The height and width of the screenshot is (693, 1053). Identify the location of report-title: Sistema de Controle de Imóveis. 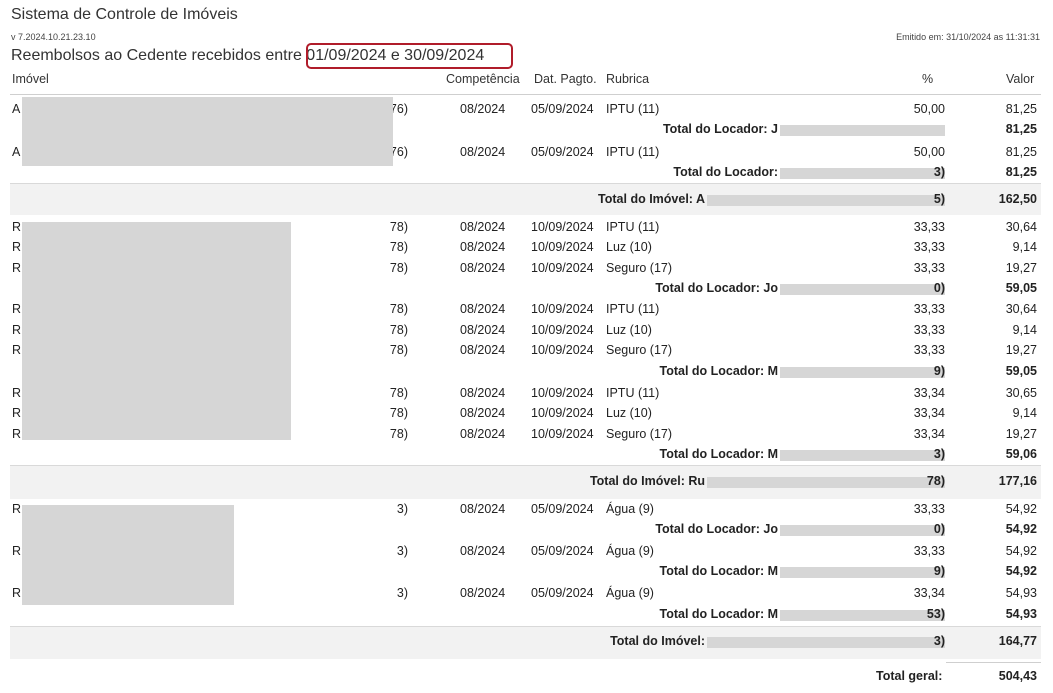
(124, 14).